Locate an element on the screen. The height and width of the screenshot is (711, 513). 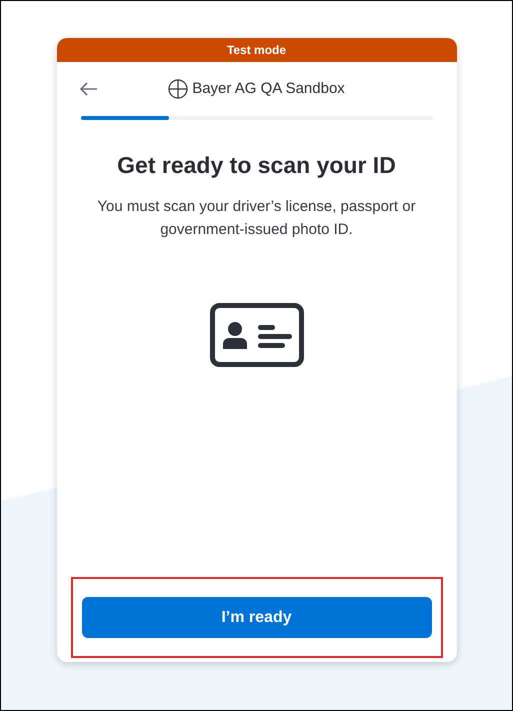
back-arrow-icon is located at coordinates (89, 89).